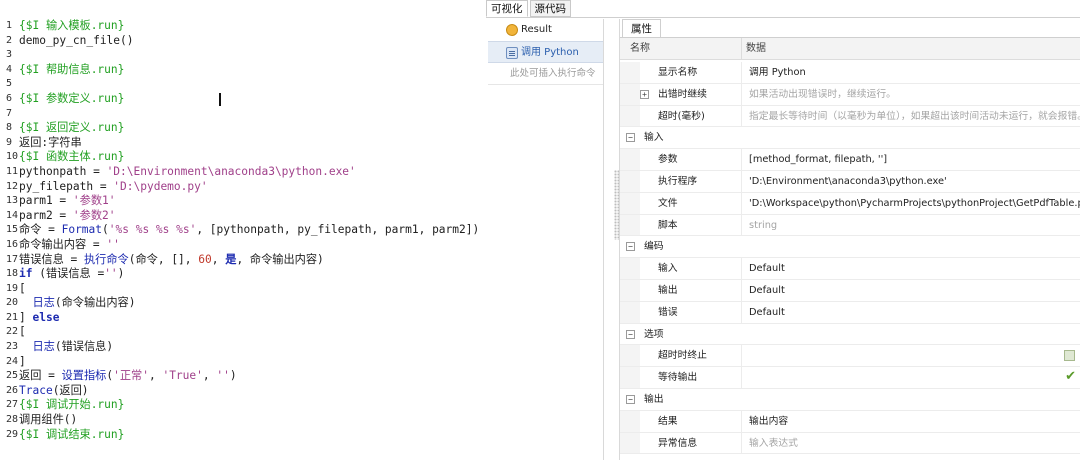 The width and height of the screenshot is (1080, 460). What do you see at coordinates (243, 55) in the screenshot?
I see `code-line: 3` at bounding box center [243, 55].